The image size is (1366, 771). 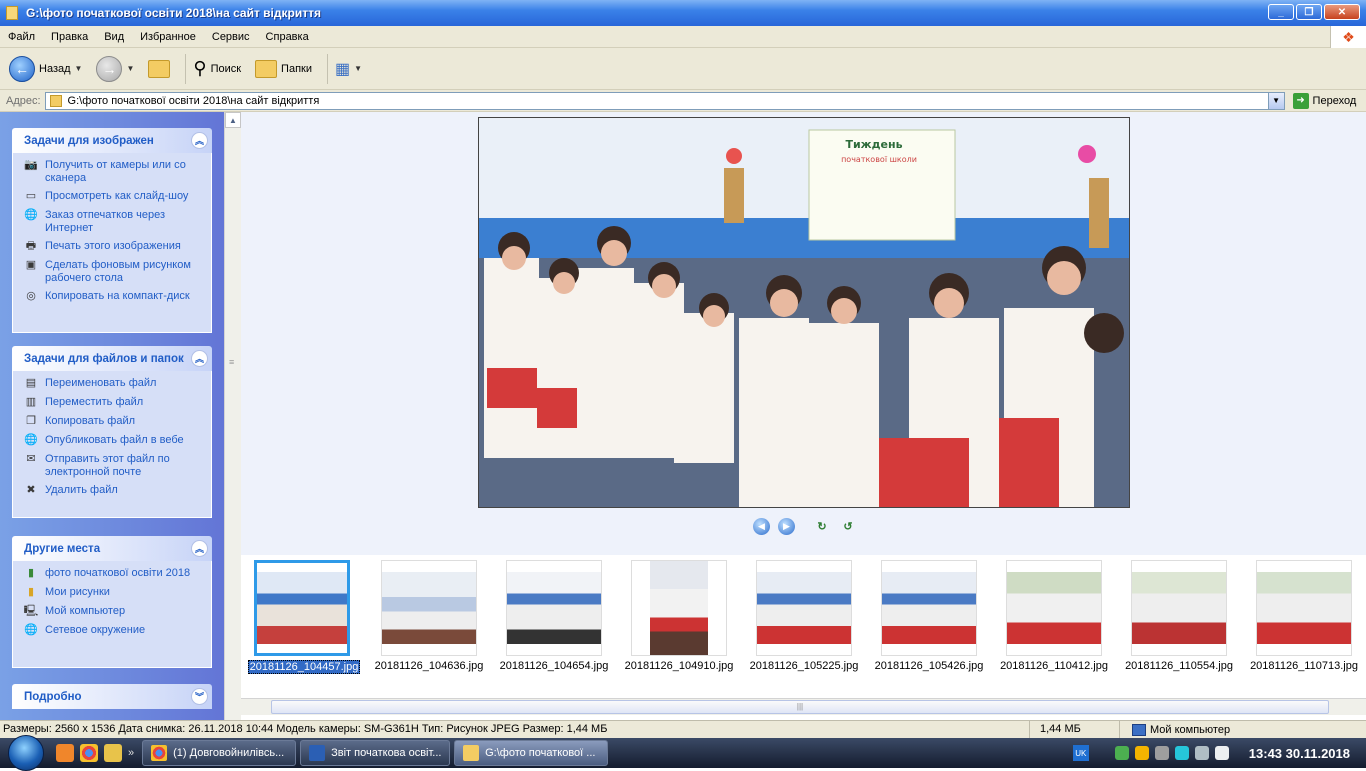 What do you see at coordinates (1281, 12) in the screenshot?
I see `minimize-button: _` at bounding box center [1281, 12].